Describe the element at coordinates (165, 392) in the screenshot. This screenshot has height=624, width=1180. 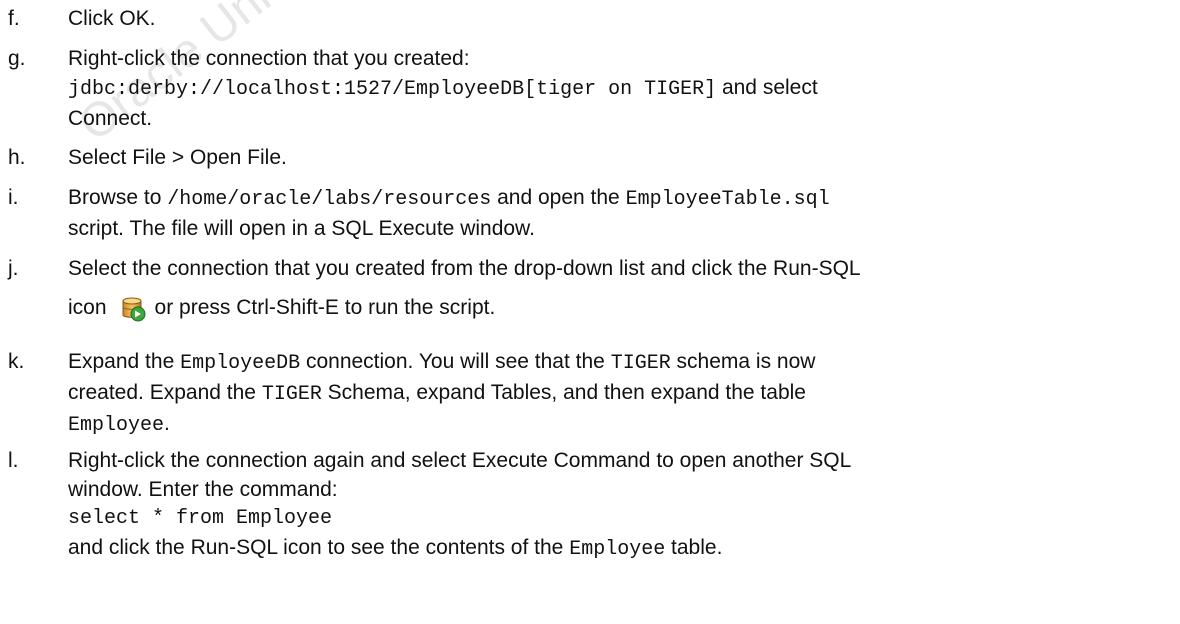
I see `step-text: created. Expand the` at that location.